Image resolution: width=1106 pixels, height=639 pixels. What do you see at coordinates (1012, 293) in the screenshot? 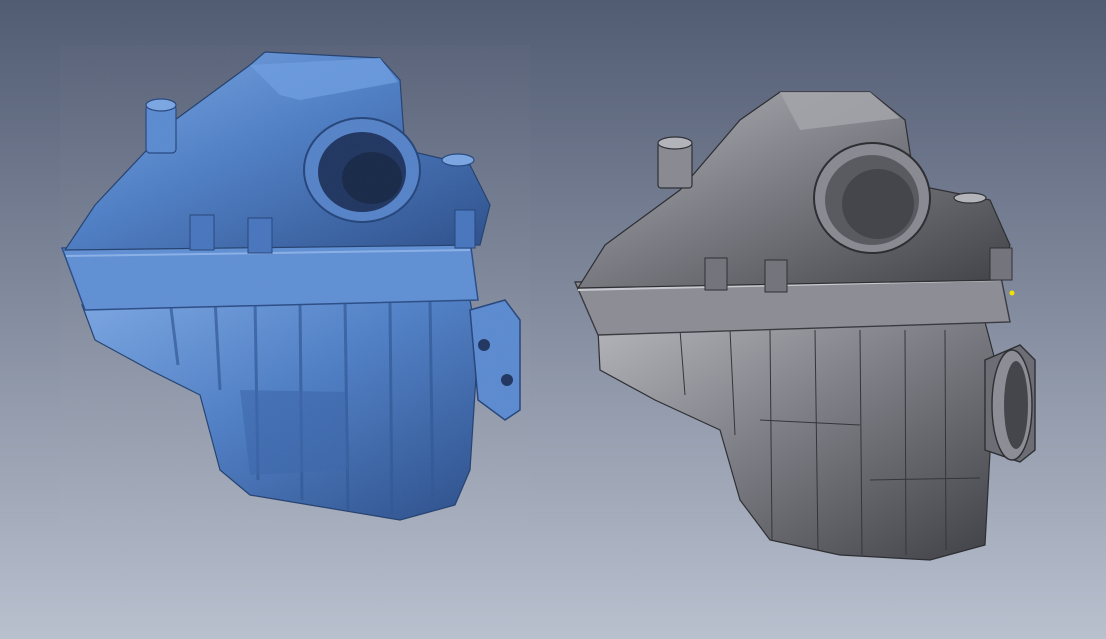
I see `selection-marker` at bounding box center [1012, 293].